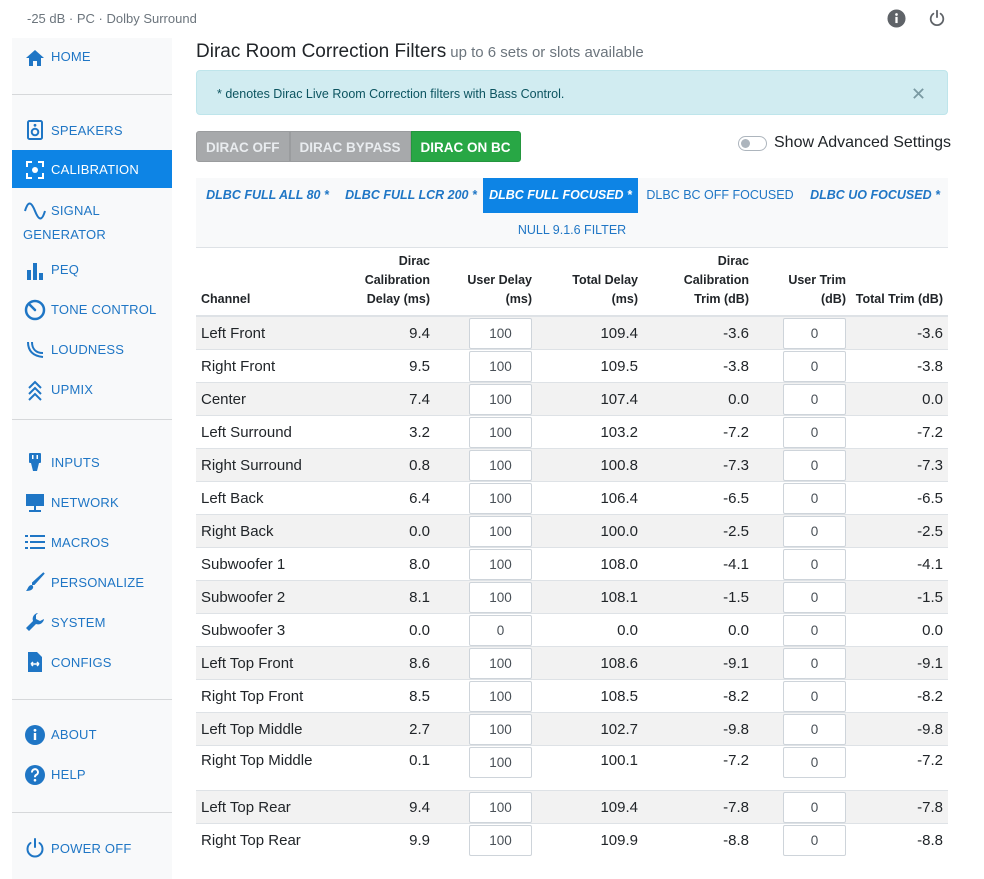 The image size is (984, 879). Describe the element at coordinates (92, 582) in the screenshot. I see `sidebar-item-personalize: PERSONALIZE` at that location.